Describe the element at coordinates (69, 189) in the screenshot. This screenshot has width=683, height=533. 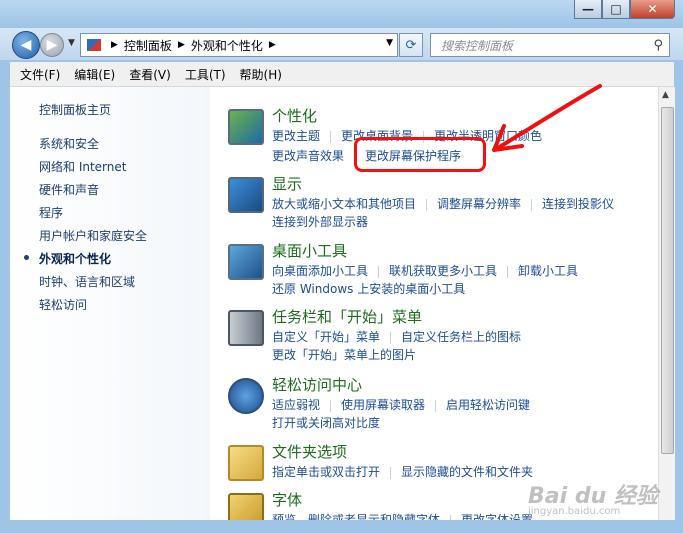
I see `sidebar-item-hardware: 硬件和声音` at that location.